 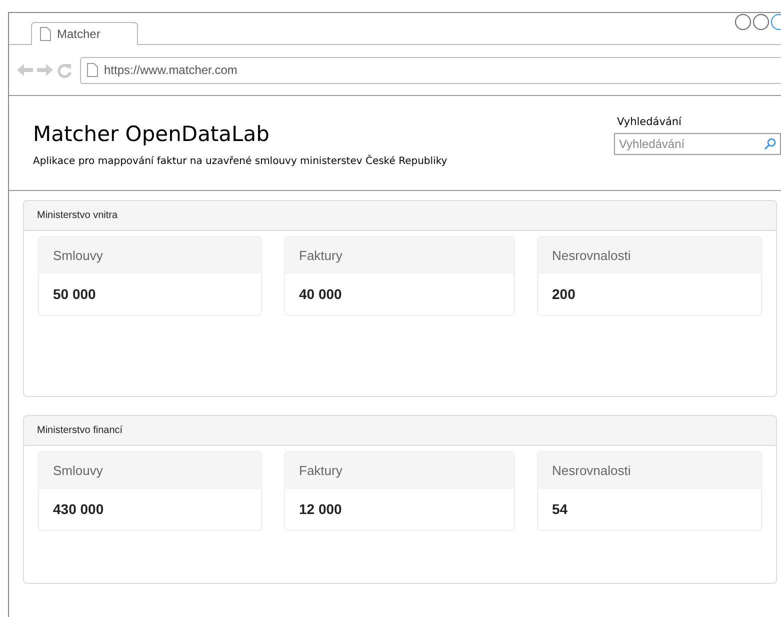 What do you see at coordinates (74, 294) in the screenshot?
I see `stat-value: 50 000` at bounding box center [74, 294].